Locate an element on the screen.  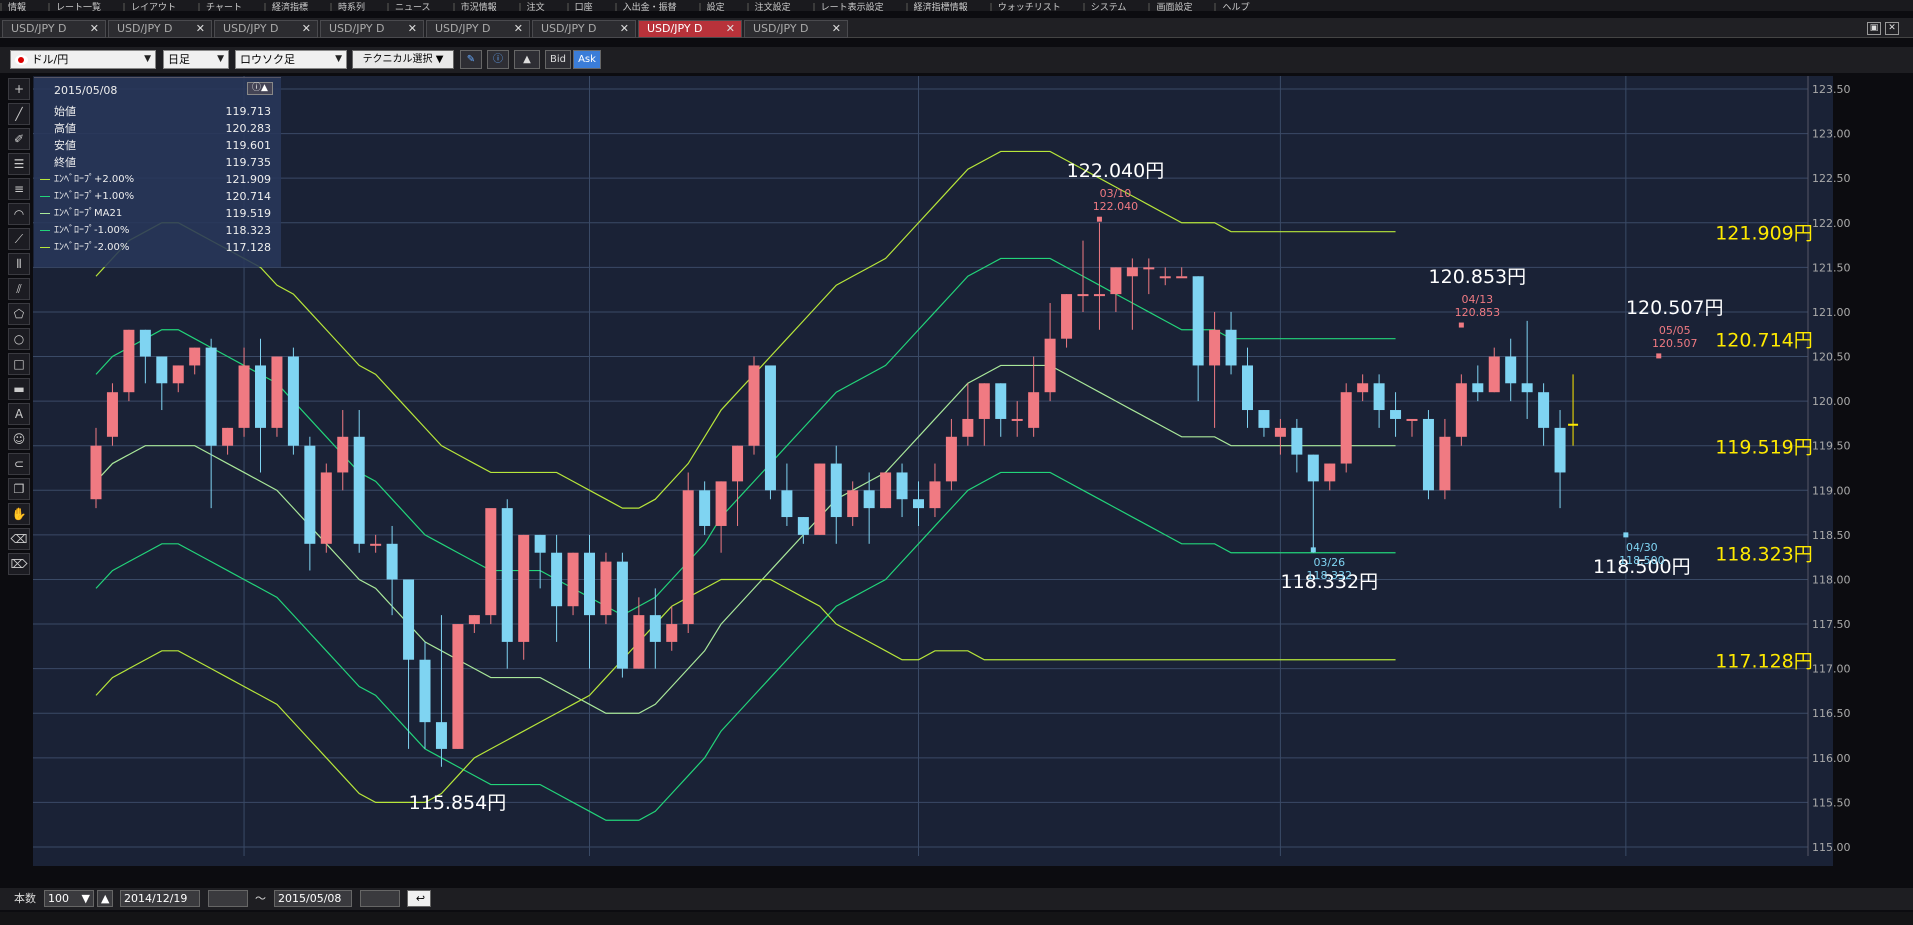
from-date-field: 2014/12/19 is located at coordinates (160, 898).